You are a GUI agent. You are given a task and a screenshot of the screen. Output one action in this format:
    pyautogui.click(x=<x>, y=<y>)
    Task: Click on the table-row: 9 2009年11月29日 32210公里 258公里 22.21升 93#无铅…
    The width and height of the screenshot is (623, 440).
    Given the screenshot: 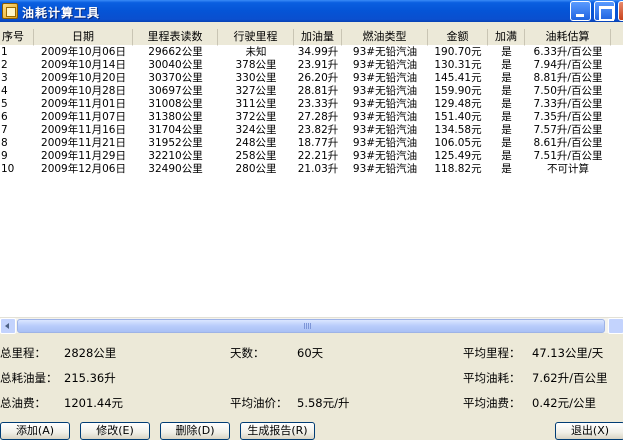 What is the action you would take?
    pyautogui.click(x=311, y=156)
    